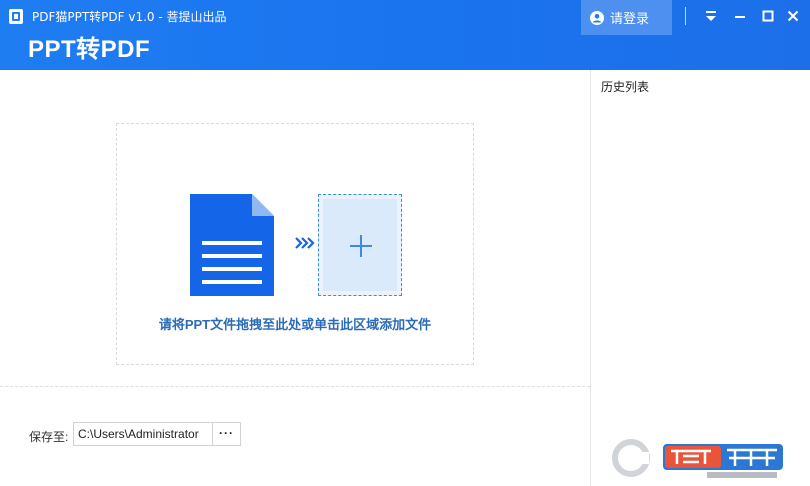 The image size is (810, 486). Describe the element at coordinates (701, 458) in the screenshot. I see `watermark-logo` at that location.